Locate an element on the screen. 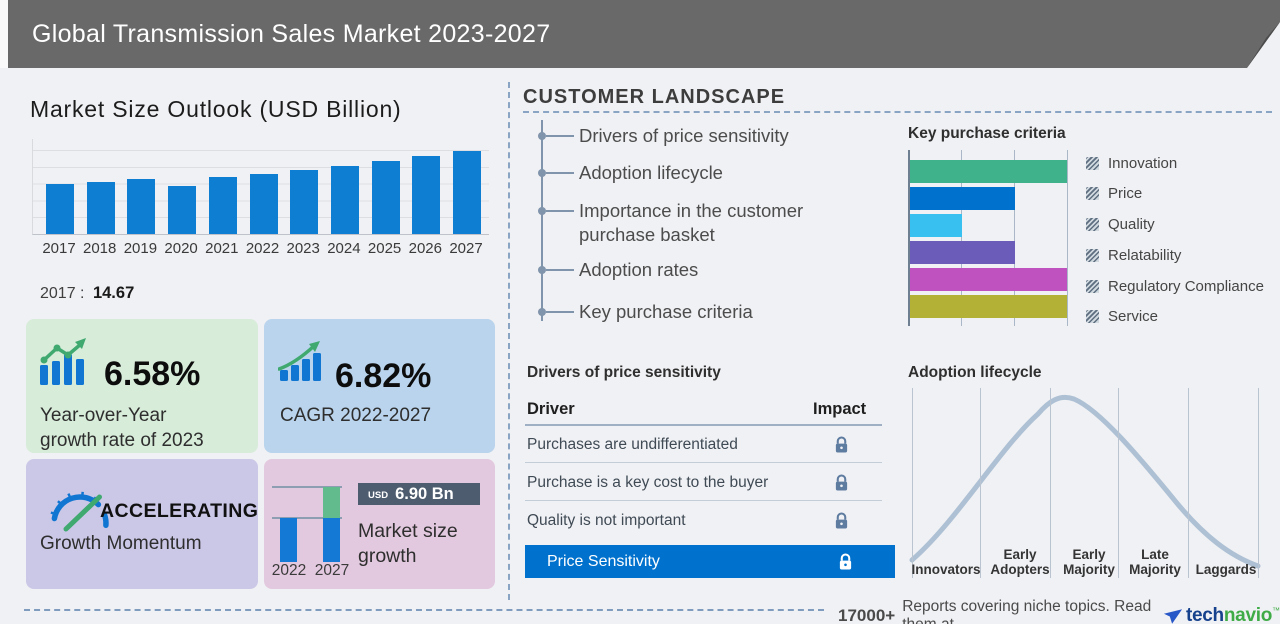 This screenshot has width=1280, height=624. year-tick-2025: 2025 is located at coordinates (384, 248).